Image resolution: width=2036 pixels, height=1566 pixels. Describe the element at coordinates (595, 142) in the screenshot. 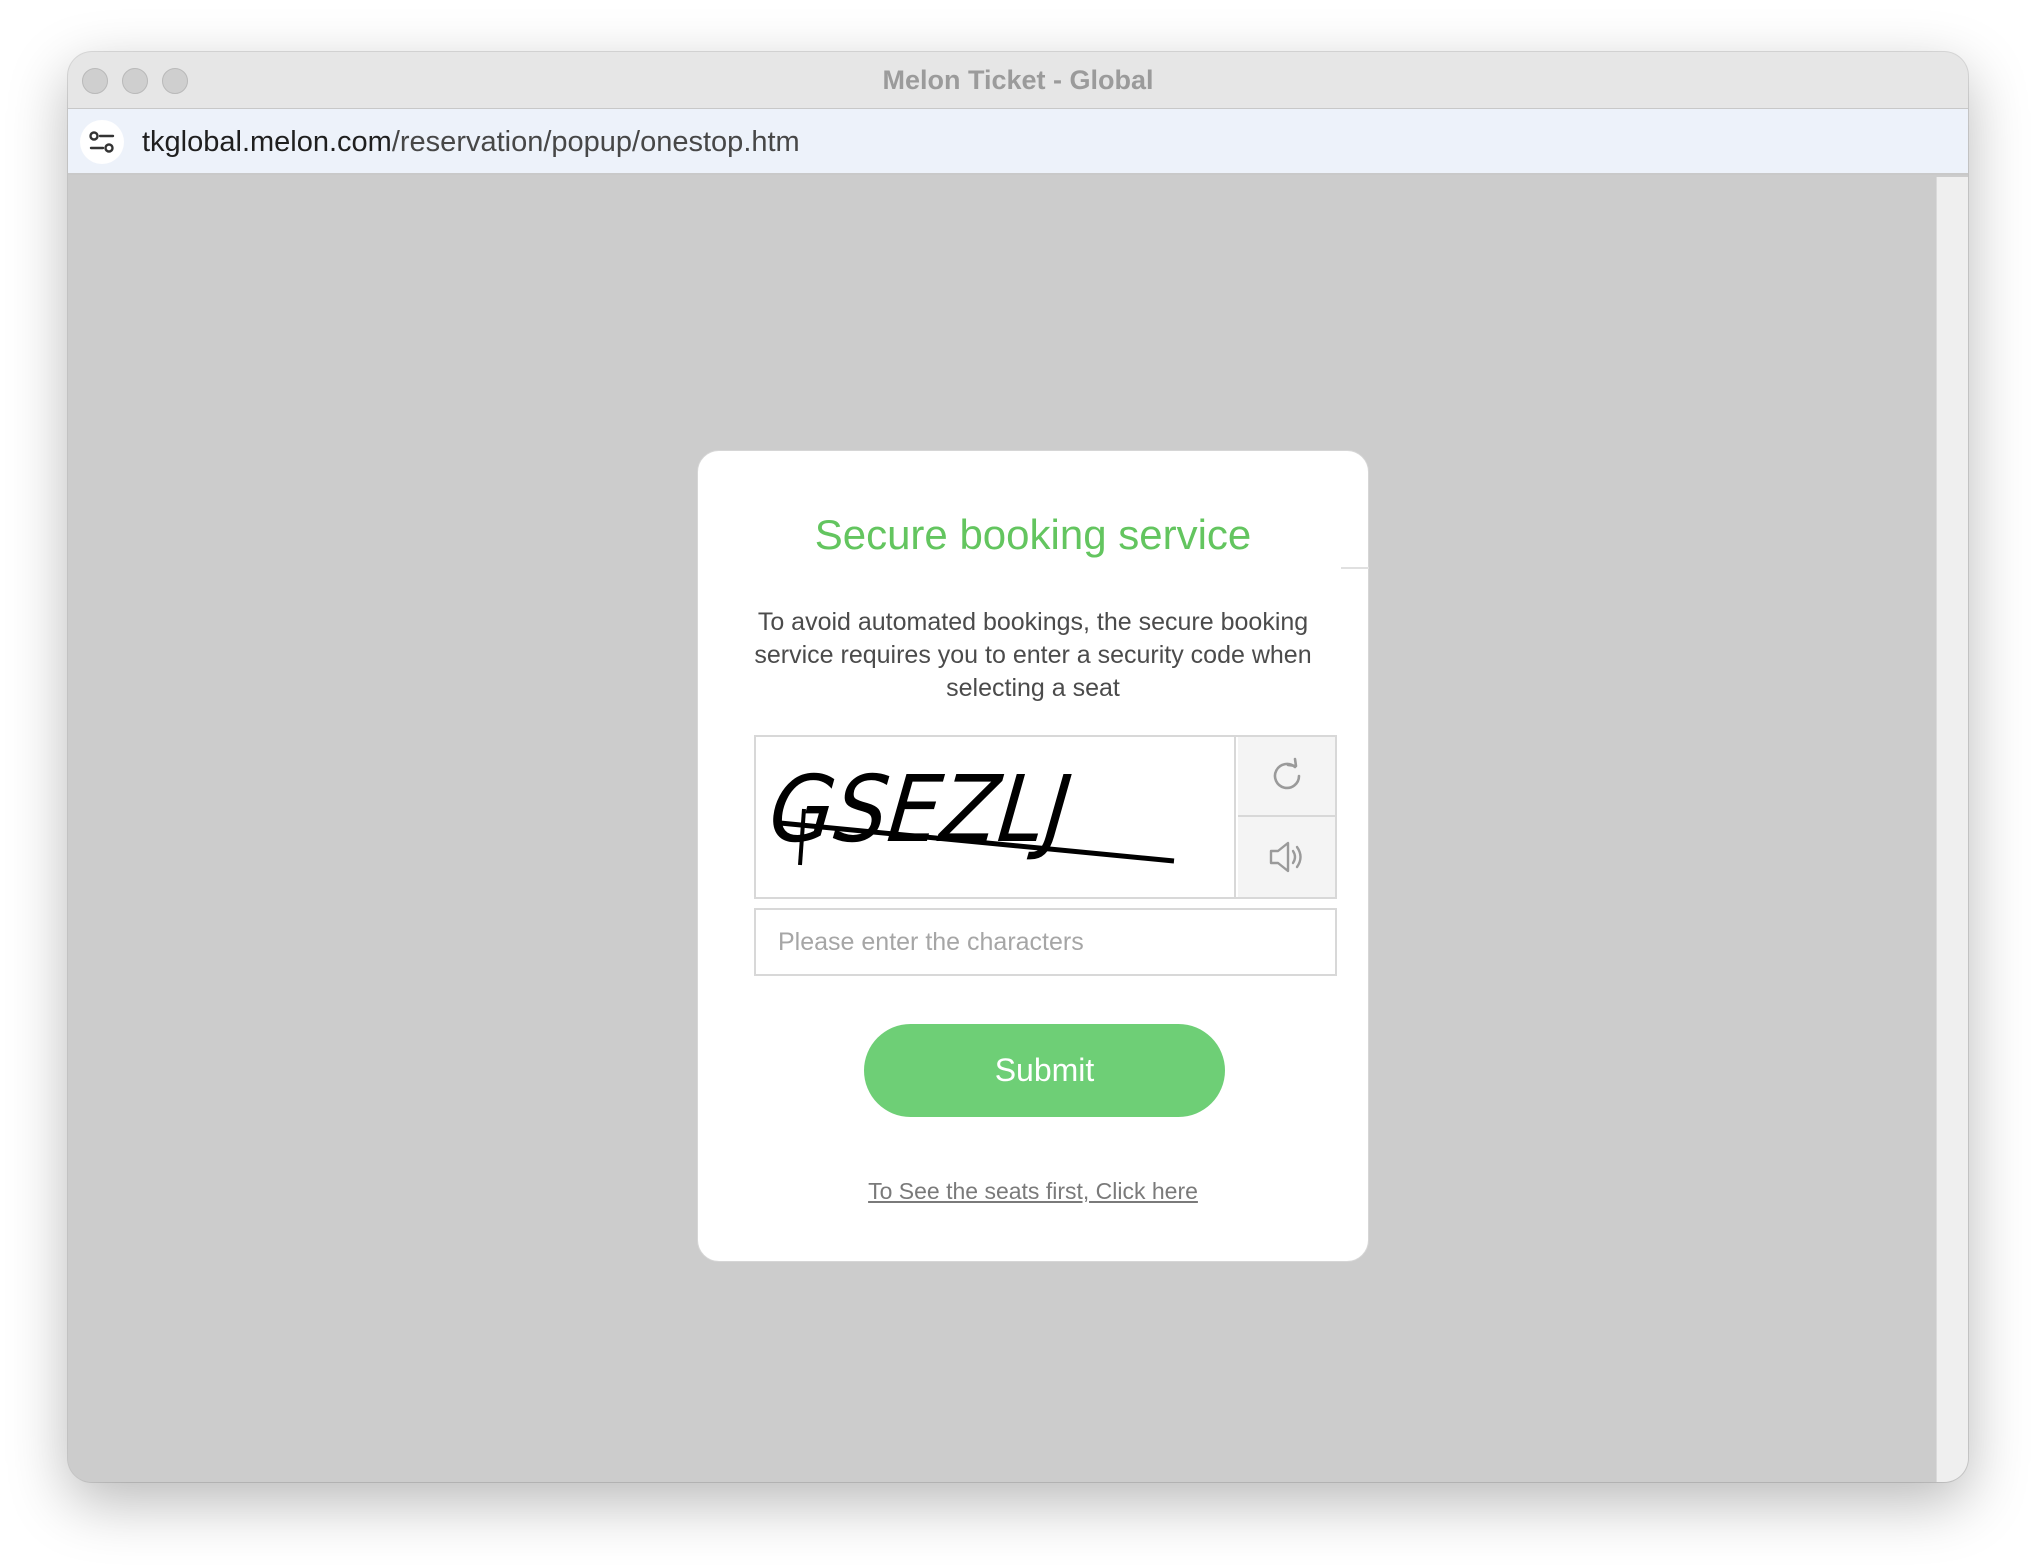

I see `url-path: /reservation/popup/onestop.htm` at that location.